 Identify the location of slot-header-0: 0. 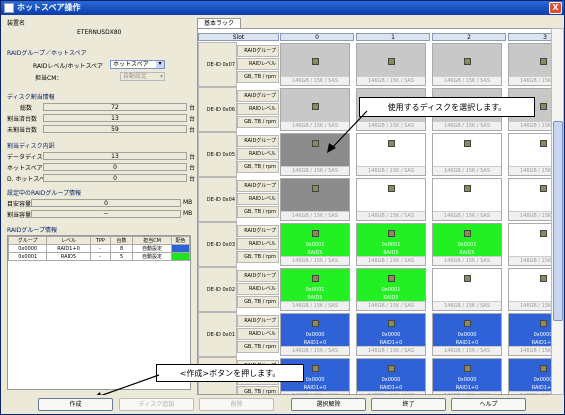
(317, 37).